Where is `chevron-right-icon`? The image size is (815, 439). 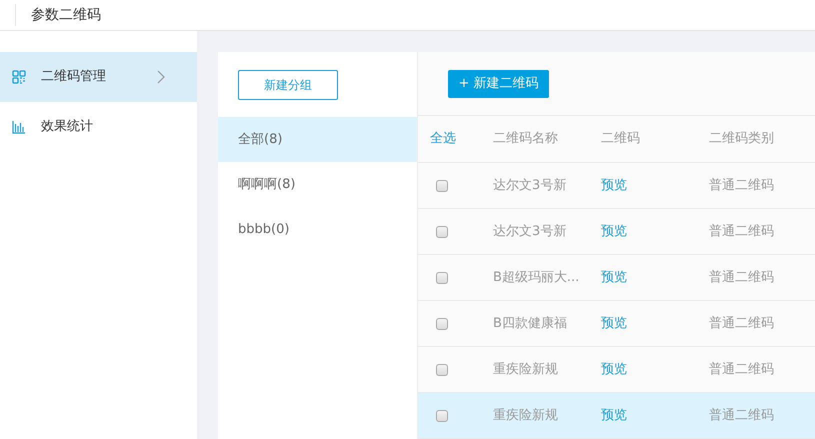
chevron-right-icon is located at coordinates (161, 77).